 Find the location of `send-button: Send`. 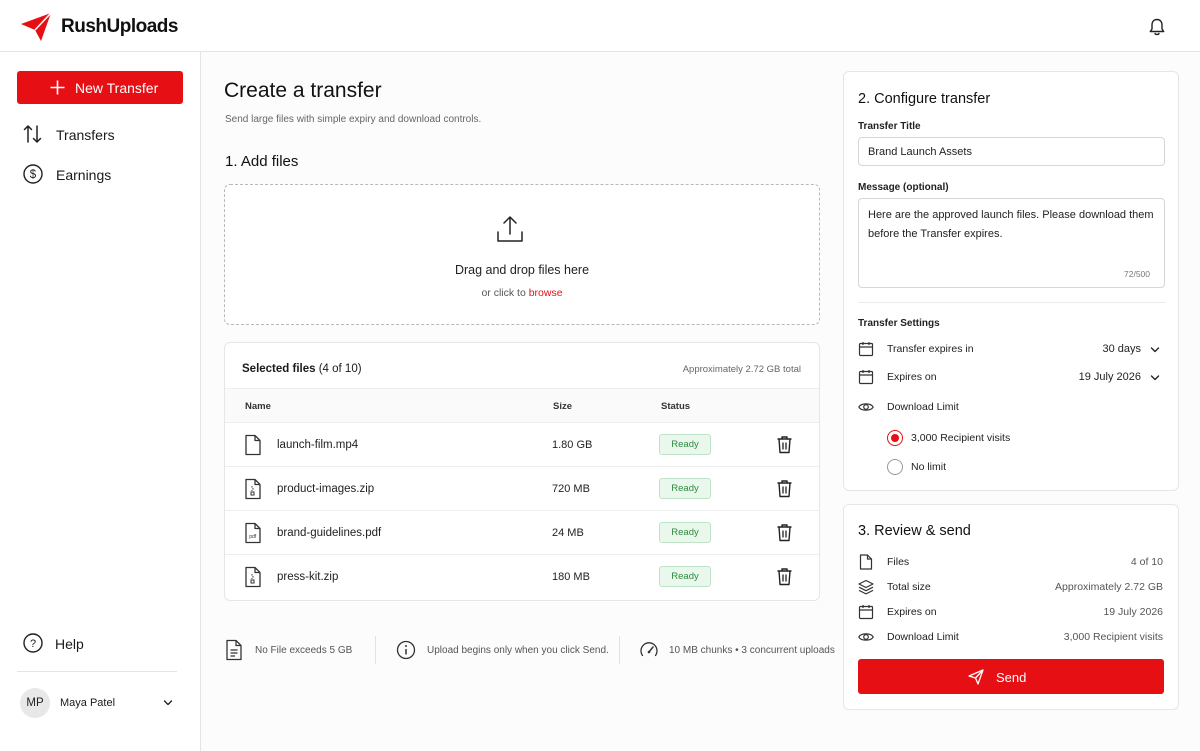

send-button: Send is located at coordinates (1011, 676).